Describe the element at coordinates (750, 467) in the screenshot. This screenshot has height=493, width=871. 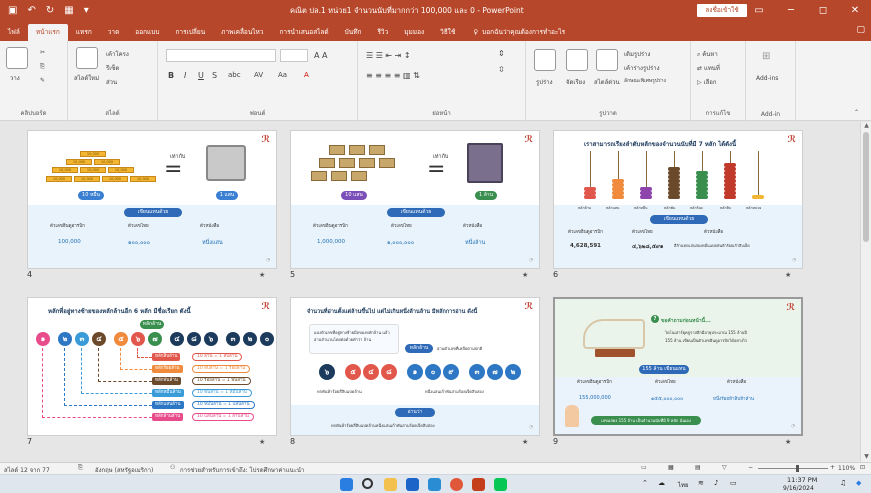
I see `zoom-out-icon: −` at that location.